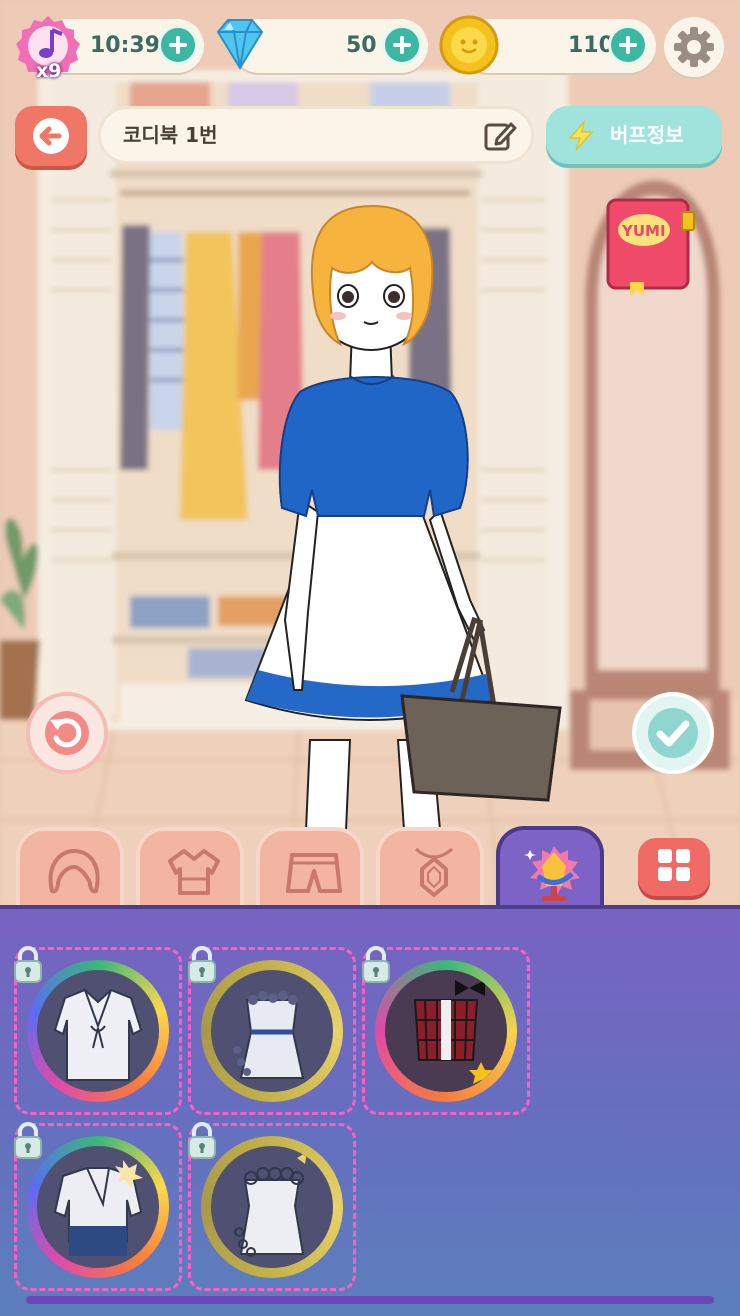  I want to click on item-card-red-plaid-corset-top, so click(446, 1030).